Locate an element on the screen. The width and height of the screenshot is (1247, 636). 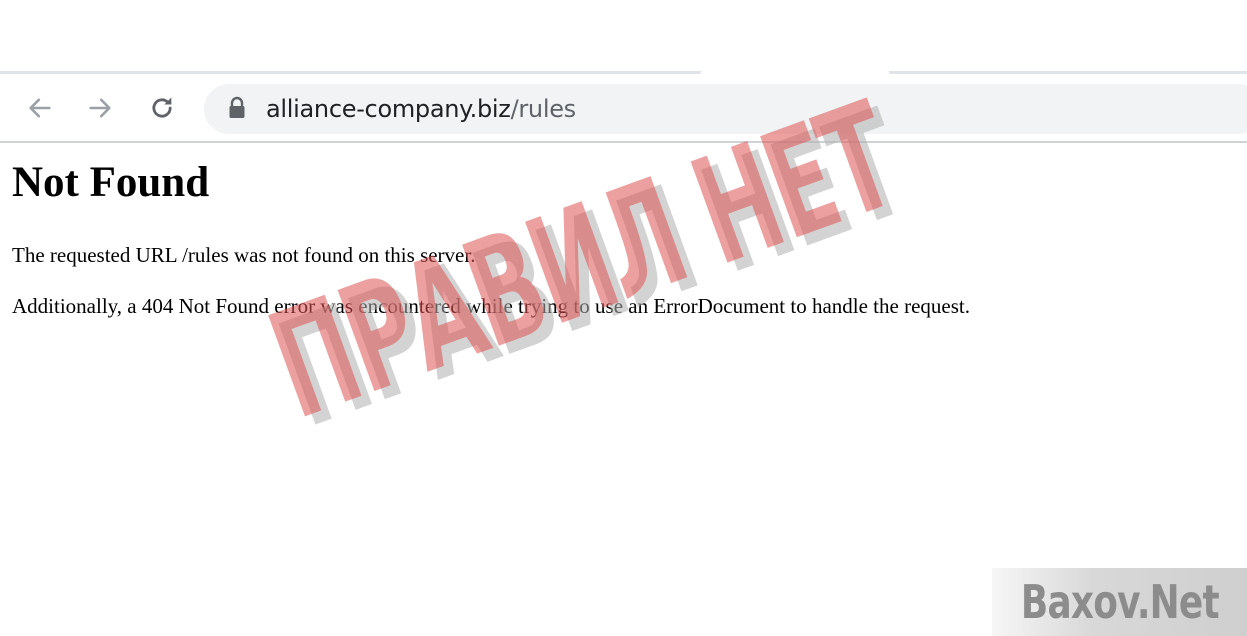
watermark-logo: Baxov.Net is located at coordinates (1119, 602).